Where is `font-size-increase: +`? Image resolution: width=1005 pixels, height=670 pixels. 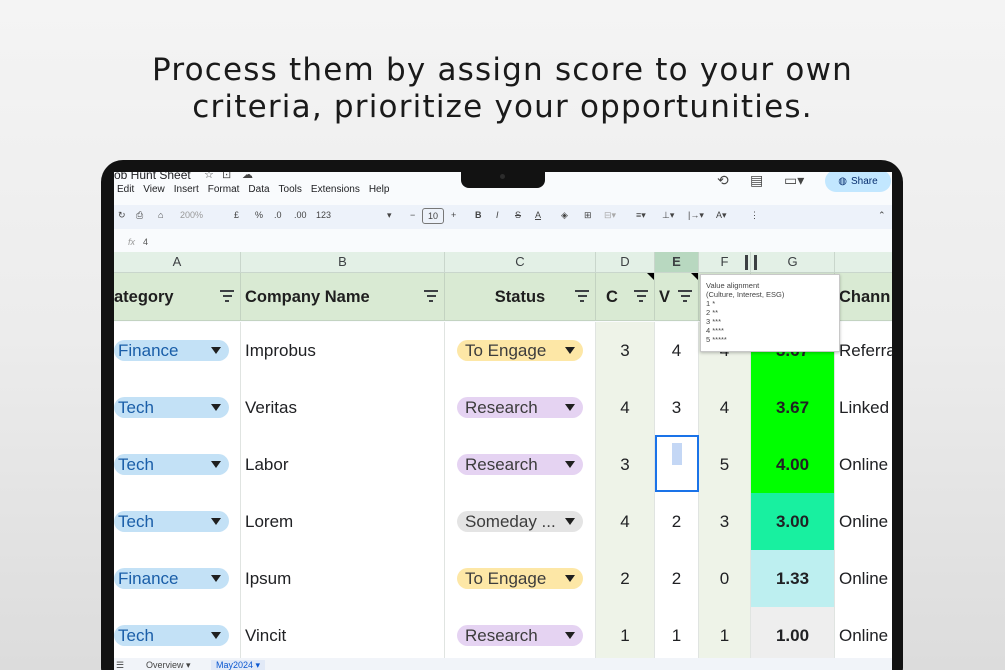
font-size-increase: + is located at coordinates (453, 215).